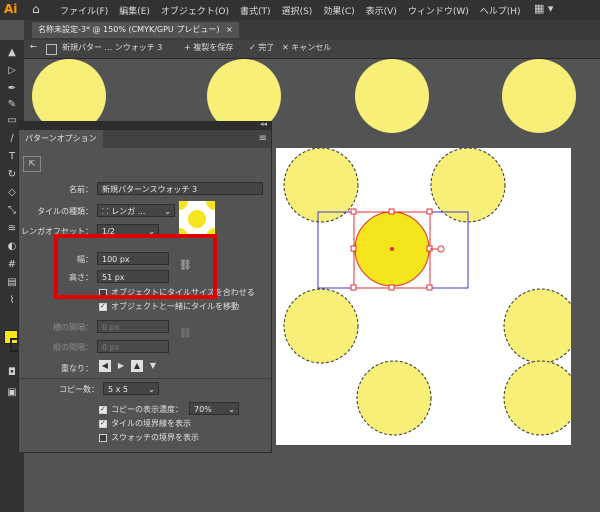 This screenshot has height=512, width=600. Describe the element at coordinates (12, 247) in the screenshot. I see `shape-builder-tool-icon: ◐` at that location.